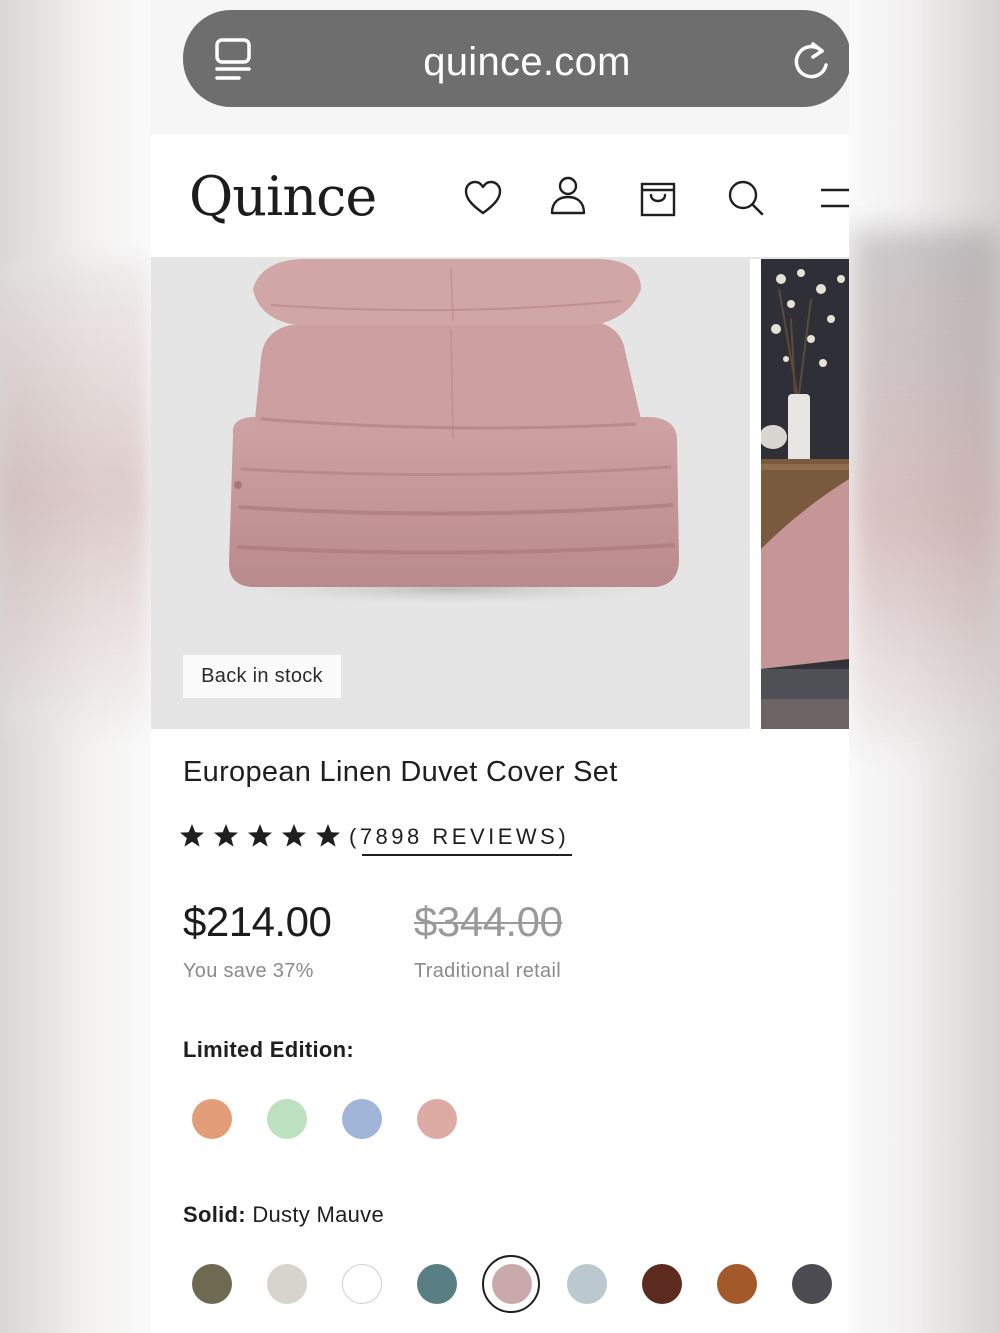 The width and height of the screenshot is (1000, 1333). Describe the element at coordinates (257, 921) in the screenshot. I see `sale-price: $214.00` at that location.